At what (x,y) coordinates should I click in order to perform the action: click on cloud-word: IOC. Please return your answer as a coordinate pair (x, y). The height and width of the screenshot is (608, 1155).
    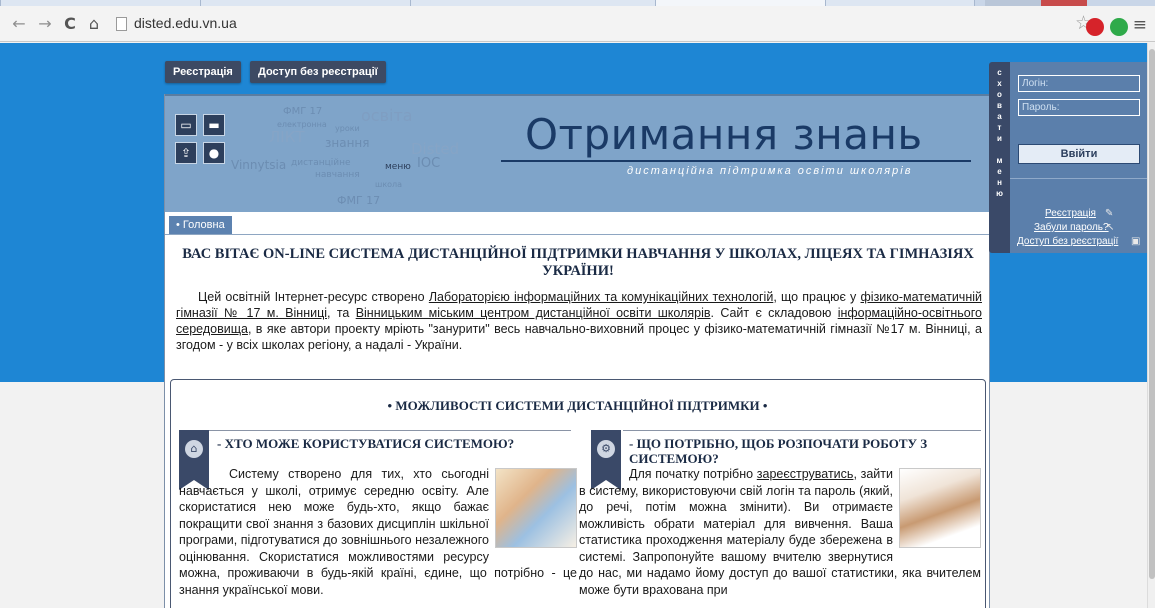
    Looking at the image, I should click on (429, 163).